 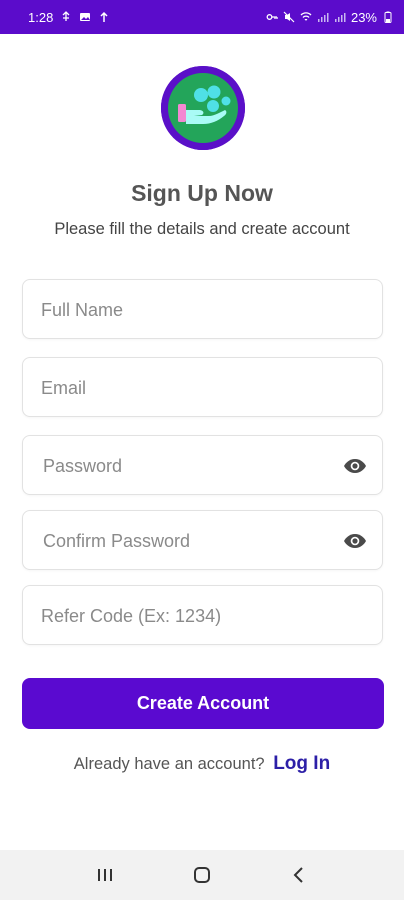 I want to click on full-name-input, so click(x=191, y=310).